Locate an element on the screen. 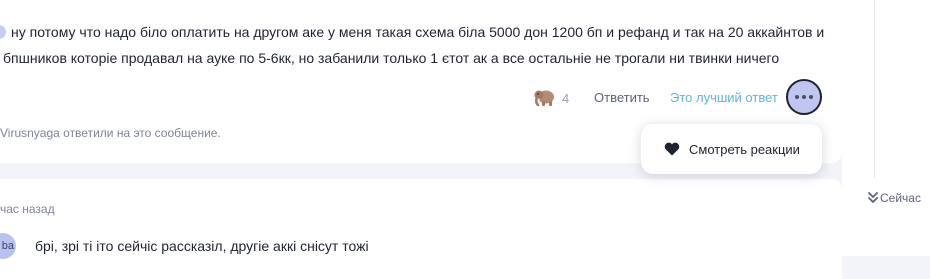 The image size is (930, 279). replied-note: Virusnyaga ответили на это сообщение. is located at coordinates (110, 133).